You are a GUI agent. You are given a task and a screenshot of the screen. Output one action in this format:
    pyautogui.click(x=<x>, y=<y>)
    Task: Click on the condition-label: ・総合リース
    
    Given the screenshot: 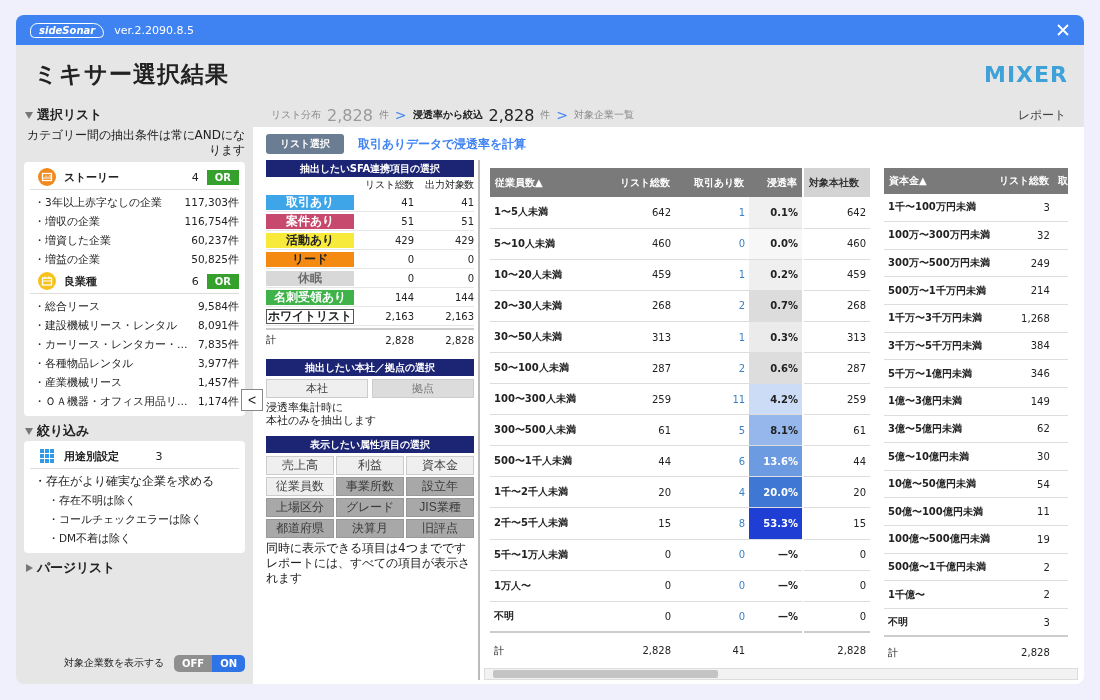 What is the action you would take?
    pyautogui.click(x=67, y=306)
    